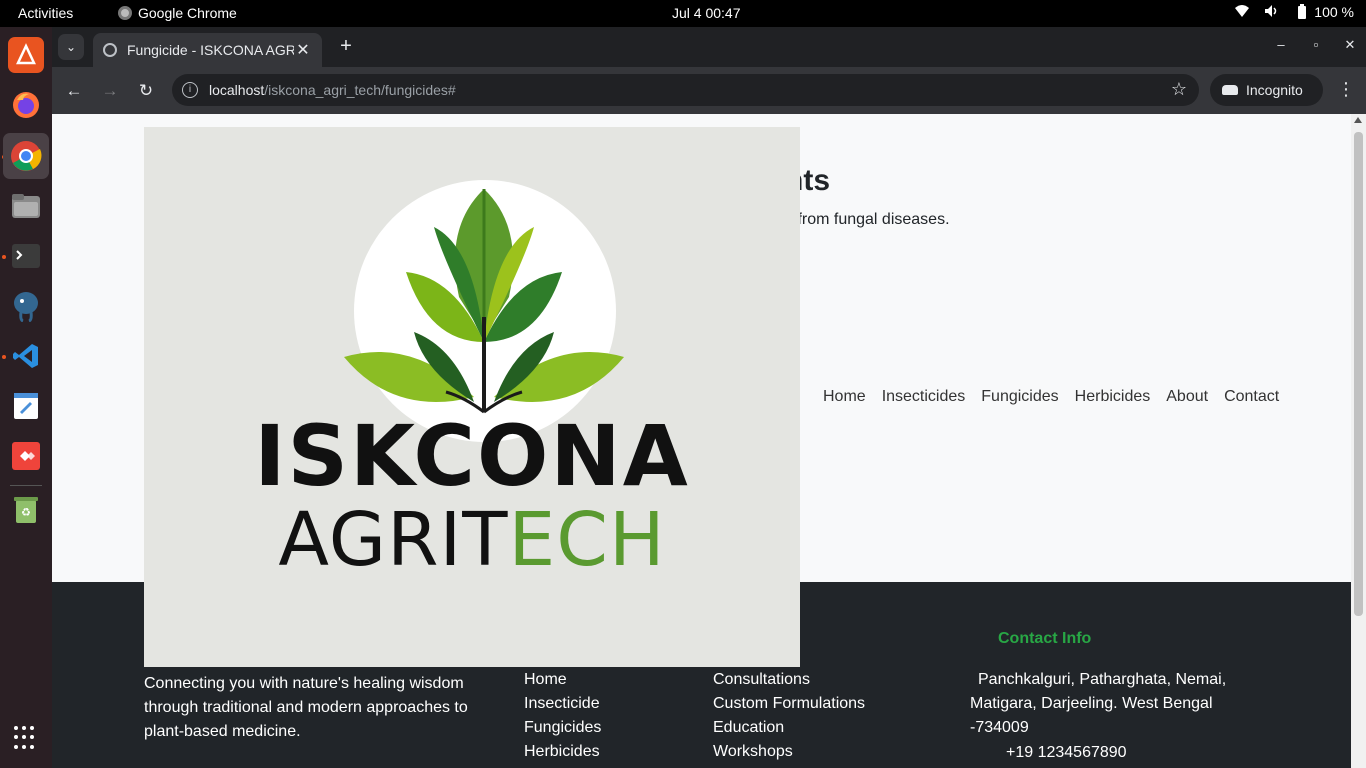  Describe the element at coordinates (562, 728) in the screenshot. I see `footer-link-fungicides: Fungicides` at that location.